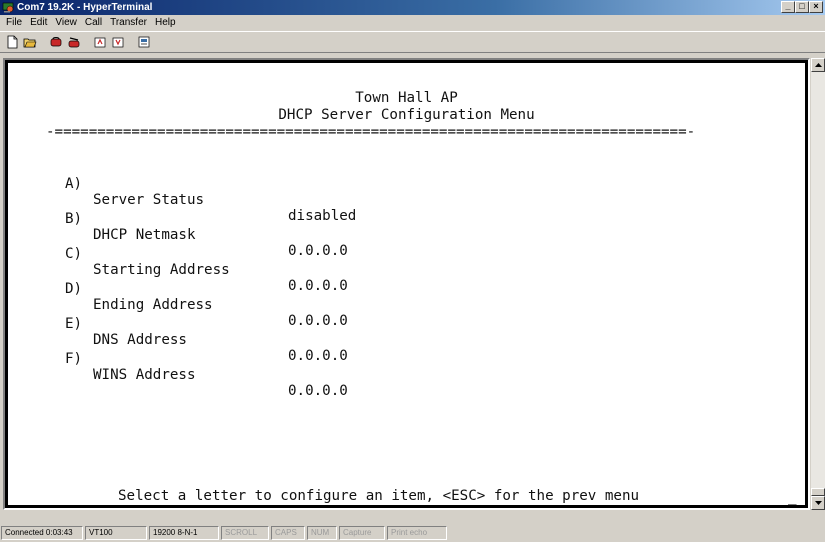 The width and height of the screenshot is (825, 542). What do you see at coordinates (66, 23) in the screenshot?
I see `menu-view: View` at bounding box center [66, 23].